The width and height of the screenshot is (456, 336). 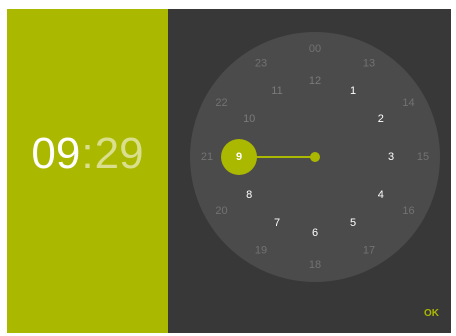 I want to click on outer-hour-16: 16, so click(x=408, y=211).